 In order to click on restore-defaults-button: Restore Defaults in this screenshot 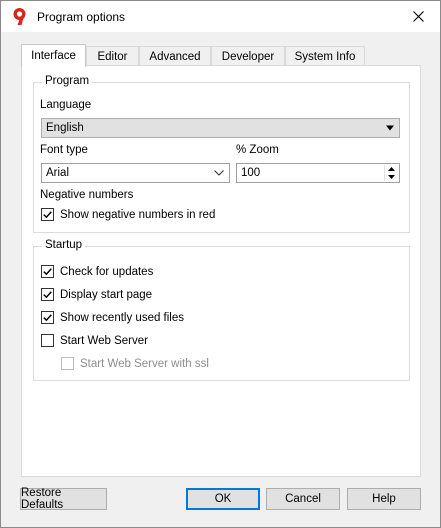, I will do `click(63, 499)`.